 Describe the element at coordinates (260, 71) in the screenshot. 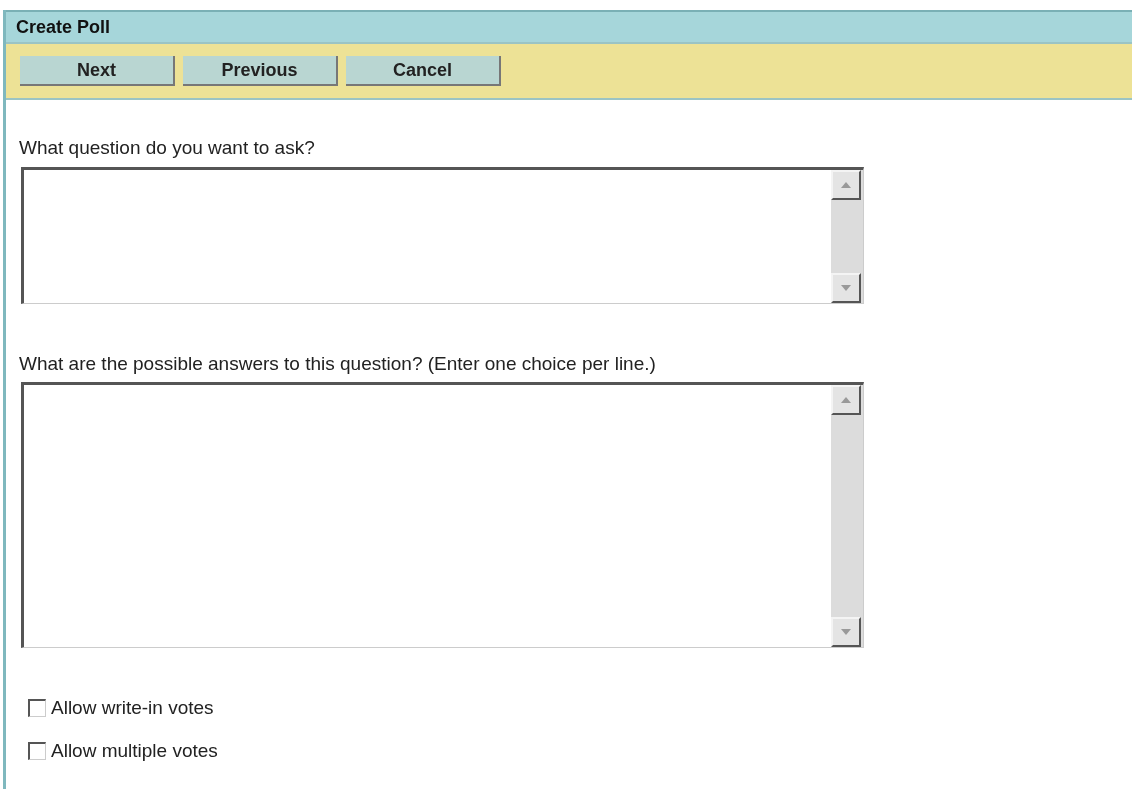

I see `toolbar-button: Previous` at that location.